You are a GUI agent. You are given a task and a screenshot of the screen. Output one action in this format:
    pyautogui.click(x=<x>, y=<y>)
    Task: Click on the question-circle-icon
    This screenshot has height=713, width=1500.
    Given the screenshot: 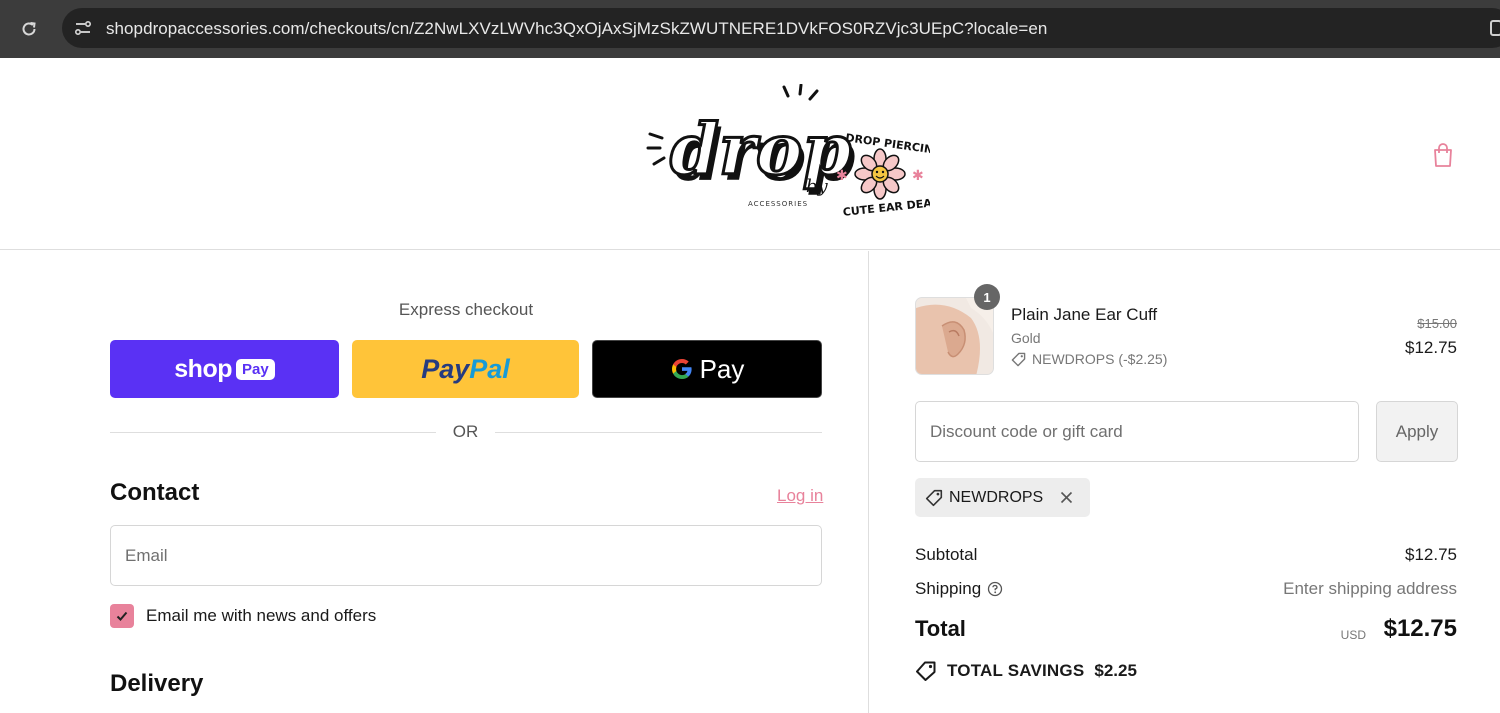 What is the action you would take?
    pyautogui.click(x=995, y=589)
    